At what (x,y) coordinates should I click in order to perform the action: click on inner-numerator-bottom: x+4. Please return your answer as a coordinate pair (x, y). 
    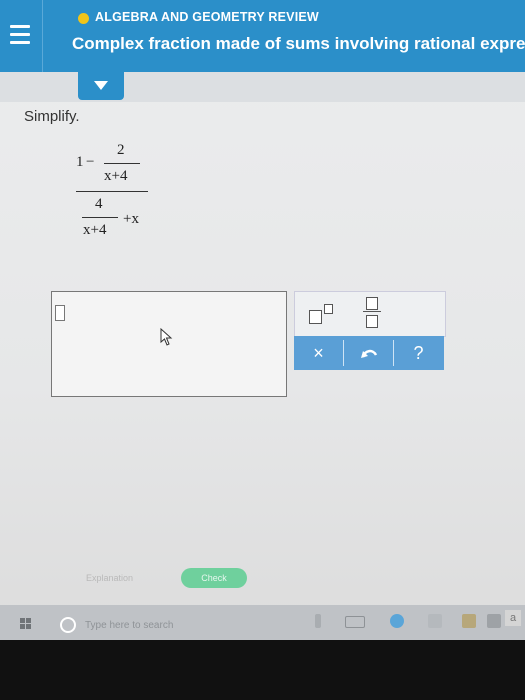
    Looking at the image, I should click on (116, 176).